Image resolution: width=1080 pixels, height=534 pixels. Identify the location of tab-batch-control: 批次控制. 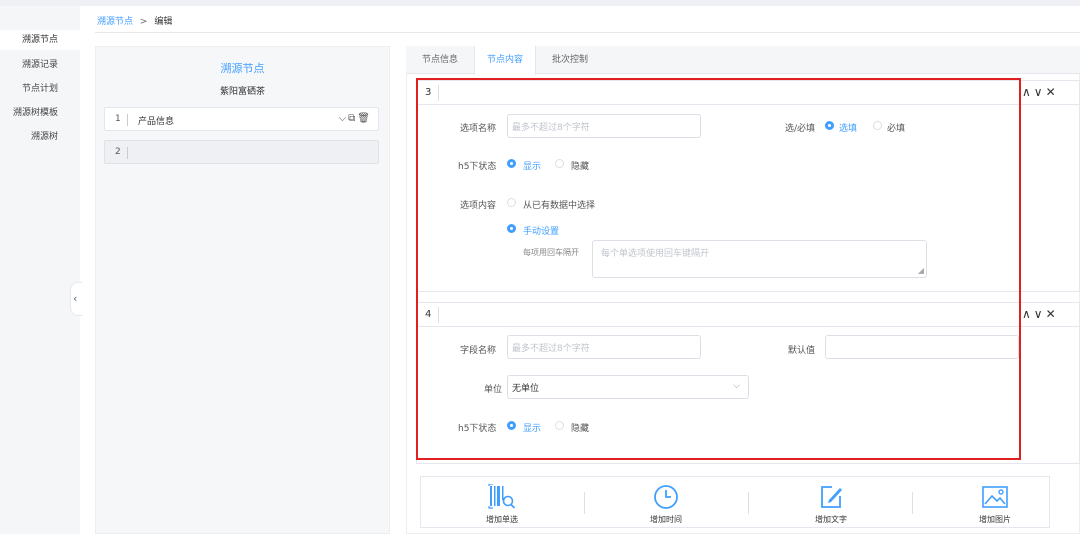
(570, 60).